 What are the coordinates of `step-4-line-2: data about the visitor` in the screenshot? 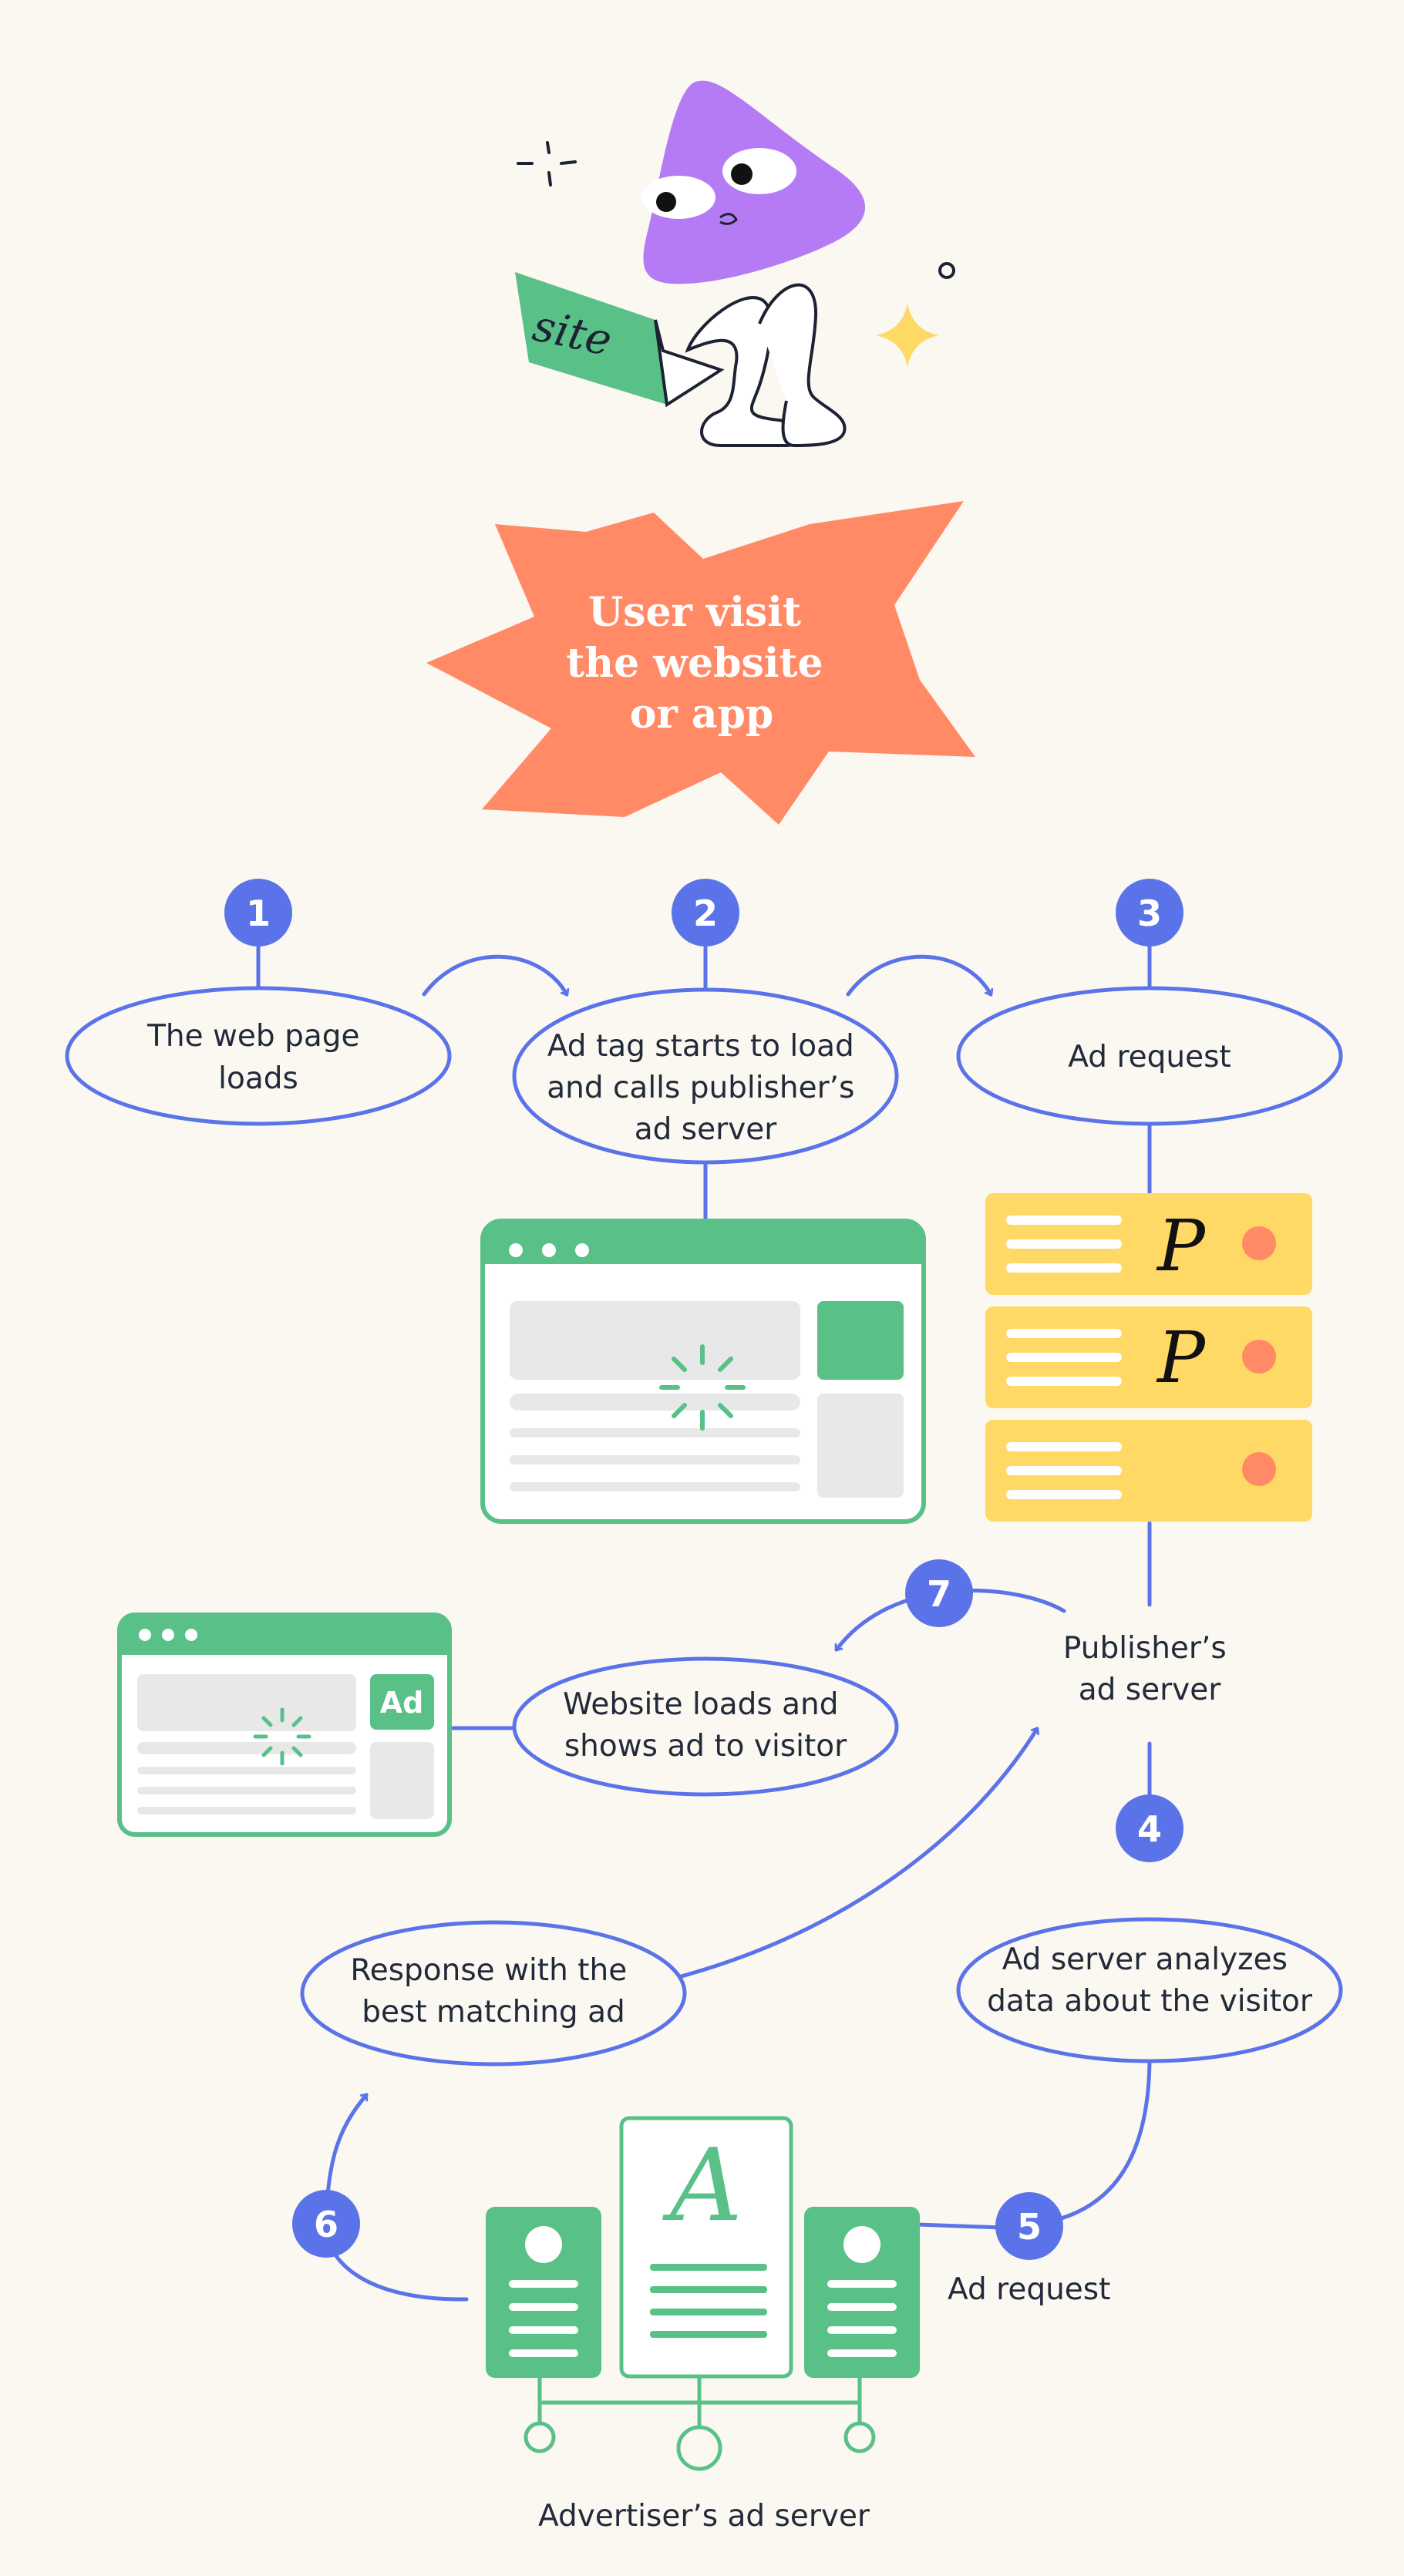 It's located at (1150, 2001).